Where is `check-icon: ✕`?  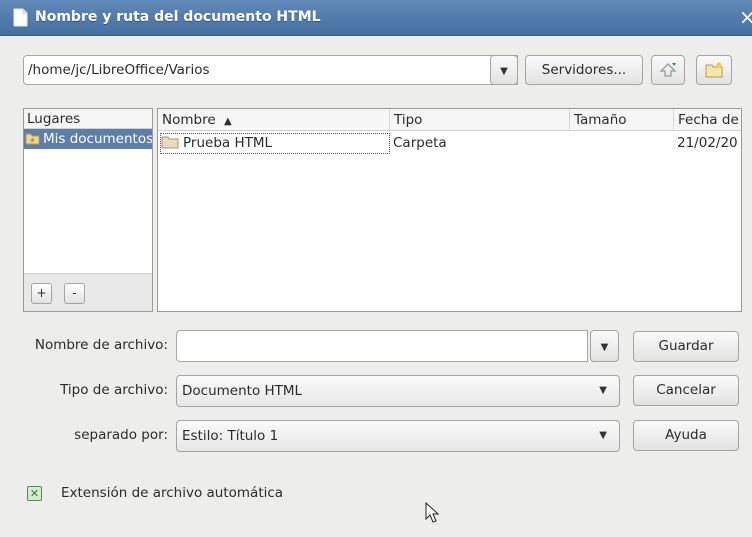
check-icon: ✕ is located at coordinates (34, 493).